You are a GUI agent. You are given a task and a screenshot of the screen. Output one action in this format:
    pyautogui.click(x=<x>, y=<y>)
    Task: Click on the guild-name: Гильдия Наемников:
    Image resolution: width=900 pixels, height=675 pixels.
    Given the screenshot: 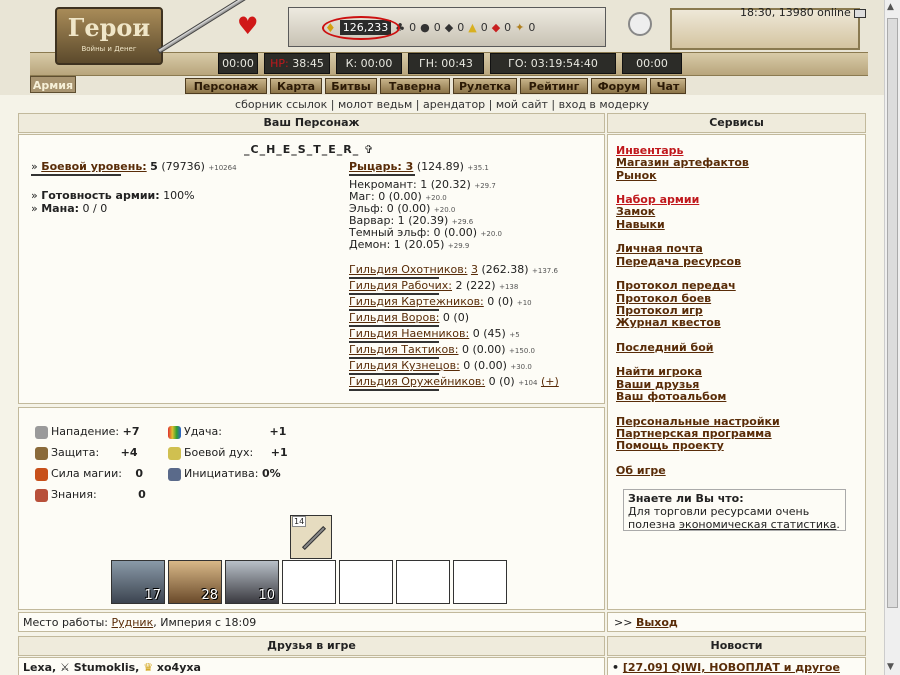 What is the action you would take?
    pyautogui.click(x=409, y=333)
    